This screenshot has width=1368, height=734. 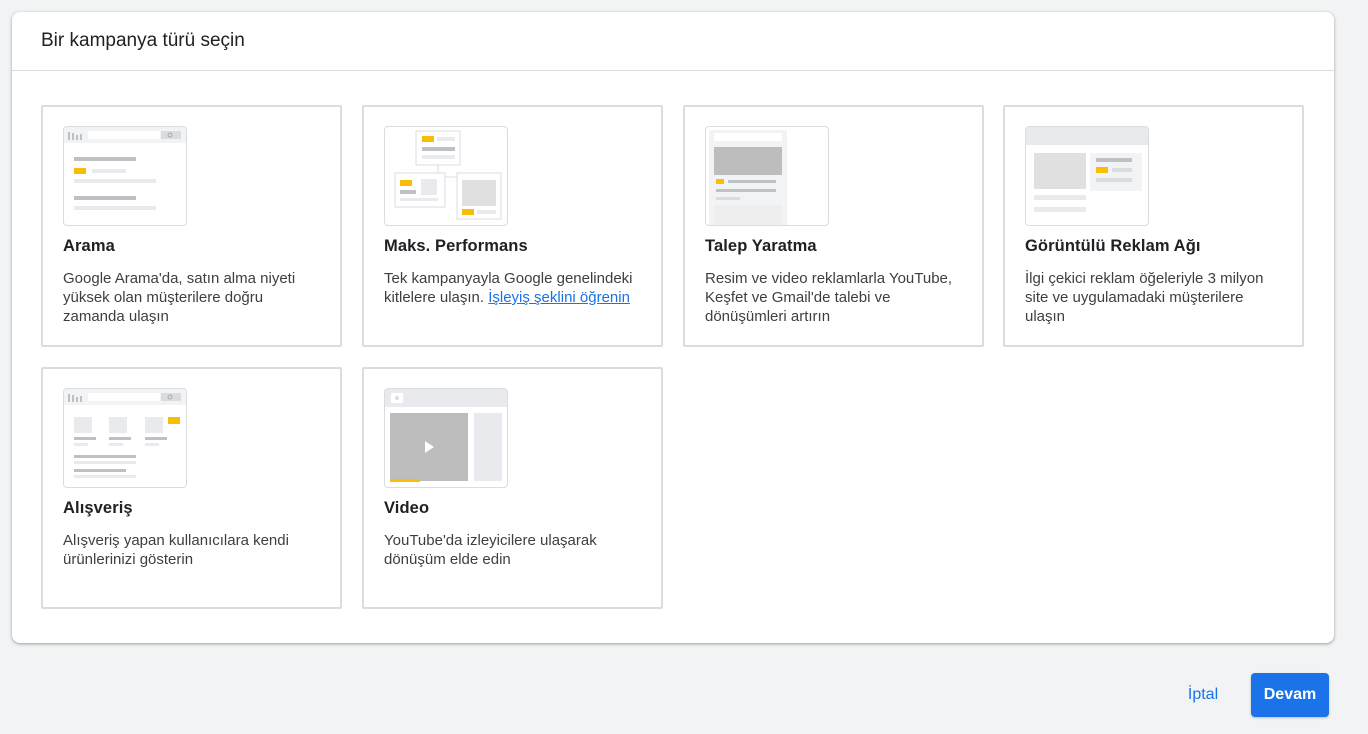 What do you see at coordinates (446, 438) in the screenshot?
I see `video-illustration-icon` at bounding box center [446, 438].